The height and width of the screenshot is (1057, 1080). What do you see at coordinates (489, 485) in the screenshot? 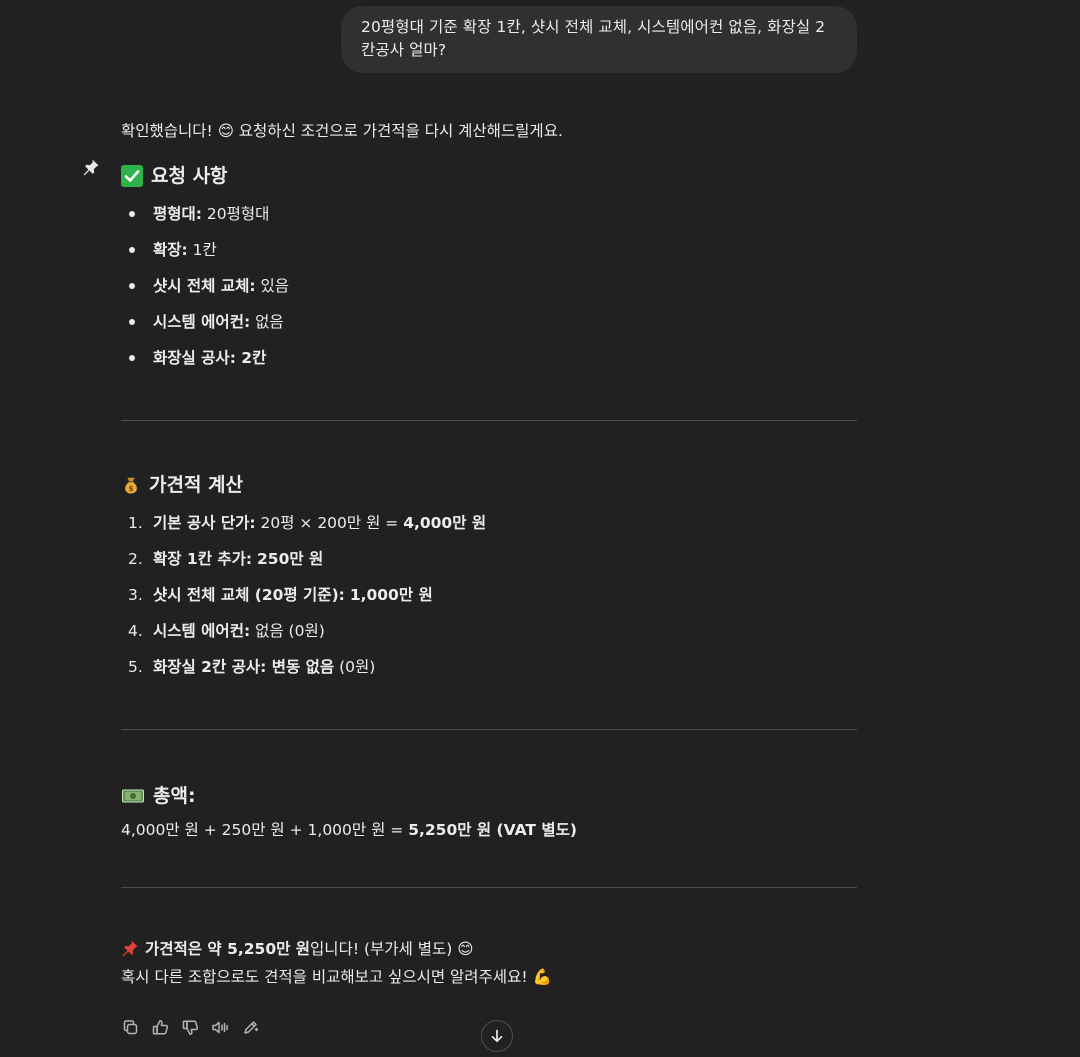
I see `estimate-heading: $ 가견적 계산` at bounding box center [489, 485].